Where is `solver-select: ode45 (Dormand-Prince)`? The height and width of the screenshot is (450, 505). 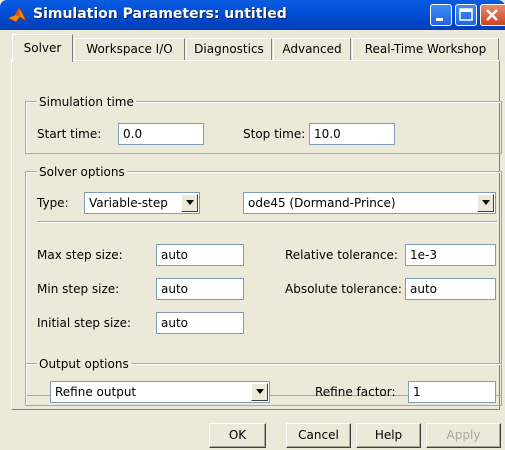
solver-select: ode45 (Dormand-Prince) is located at coordinates (369, 203).